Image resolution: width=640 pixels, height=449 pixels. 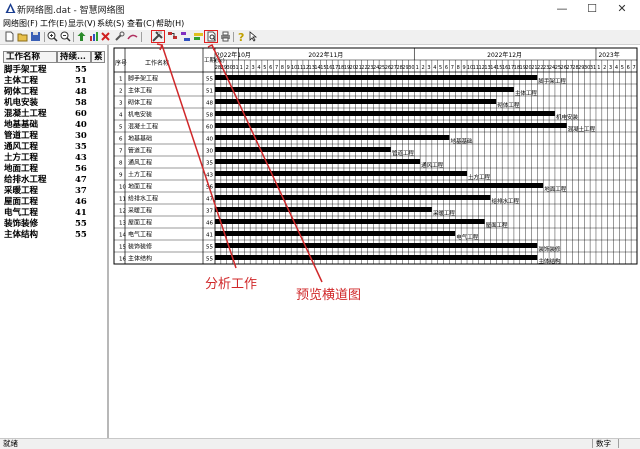 What do you see at coordinates (20, 23) in the screenshot?
I see `menu-network: 网络图(F)` at bounding box center [20, 23].